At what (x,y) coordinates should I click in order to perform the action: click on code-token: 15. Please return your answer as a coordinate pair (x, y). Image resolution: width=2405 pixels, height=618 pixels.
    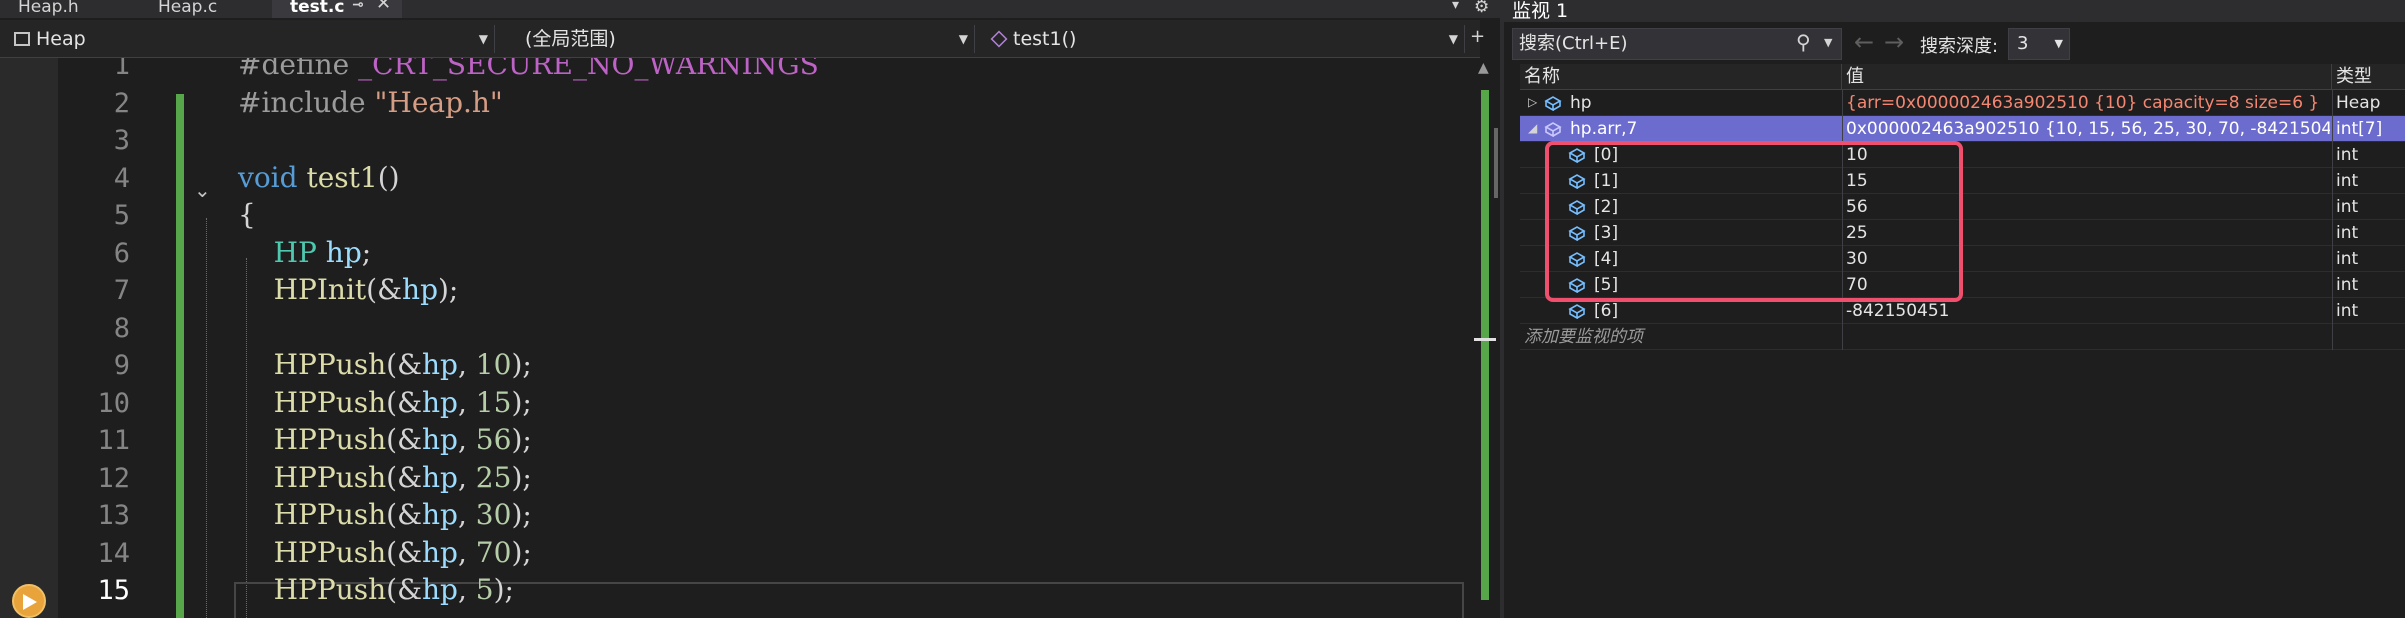
    Looking at the image, I should click on (493, 402).